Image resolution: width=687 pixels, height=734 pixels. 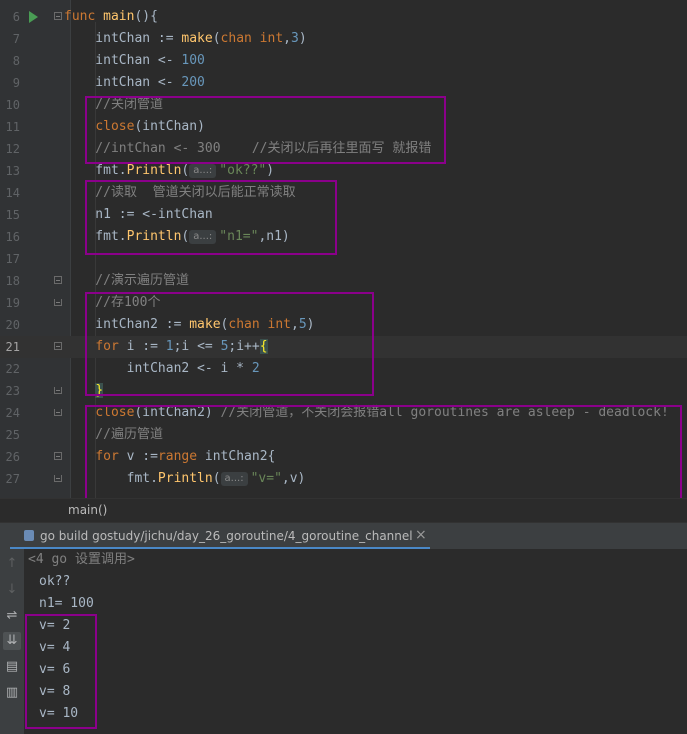 I want to click on code-token: //演示遍历管道, so click(x=126, y=280).